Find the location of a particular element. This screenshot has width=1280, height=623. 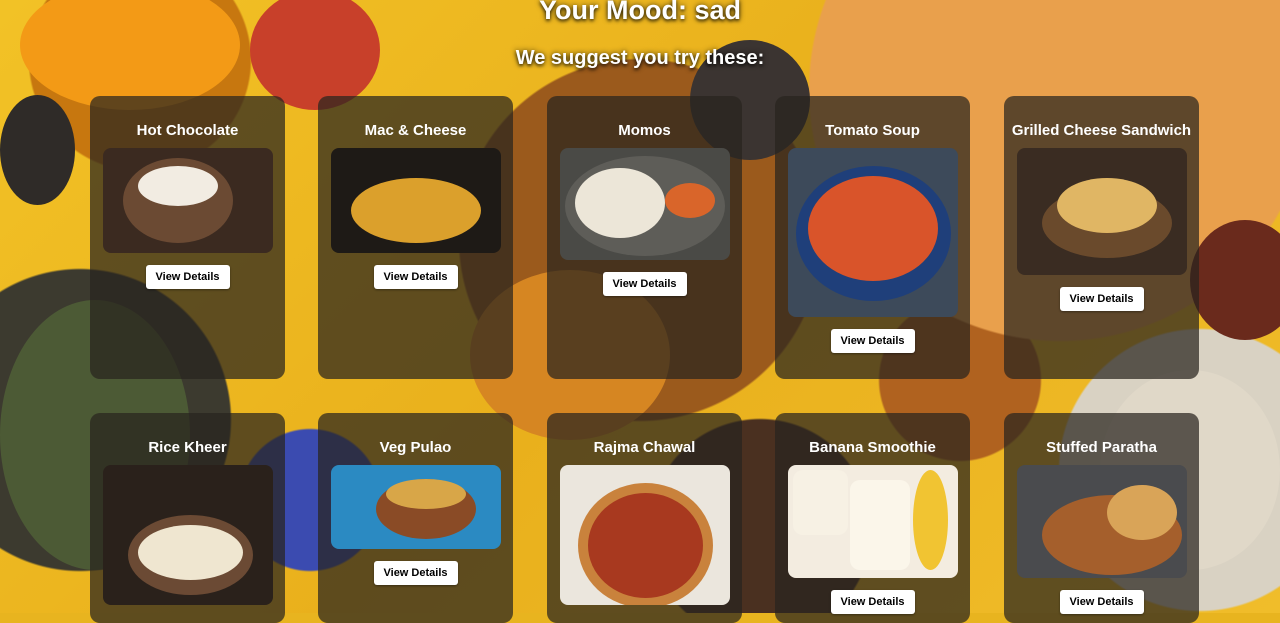

food-card-title: Momos is located at coordinates (644, 130).